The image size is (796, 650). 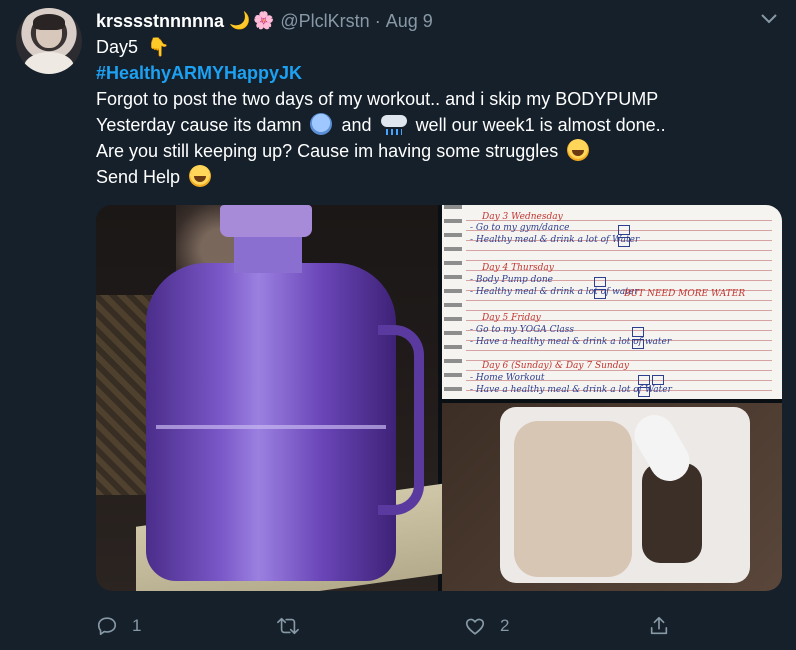 What do you see at coordinates (555, 366) in the screenshot?
I see `note-line: Day 6 (Sunday) & Day 7 Sunday` at bounding box center [555, 366].